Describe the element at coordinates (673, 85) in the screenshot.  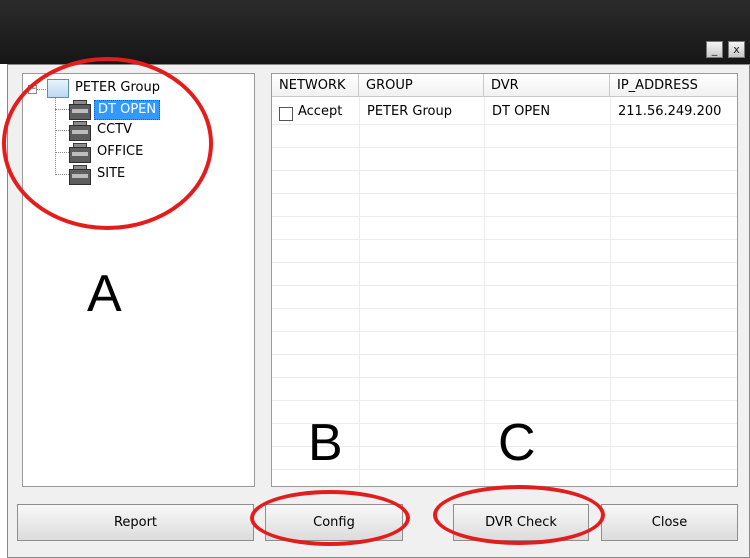
I see `column-header-ip-address: IP_ADDRESS` at that location.